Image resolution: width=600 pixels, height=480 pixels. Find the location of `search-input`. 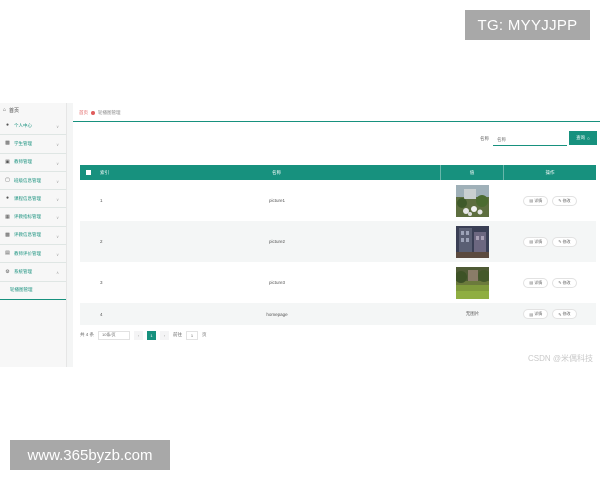

search-input is located at coordinates (530, 140).